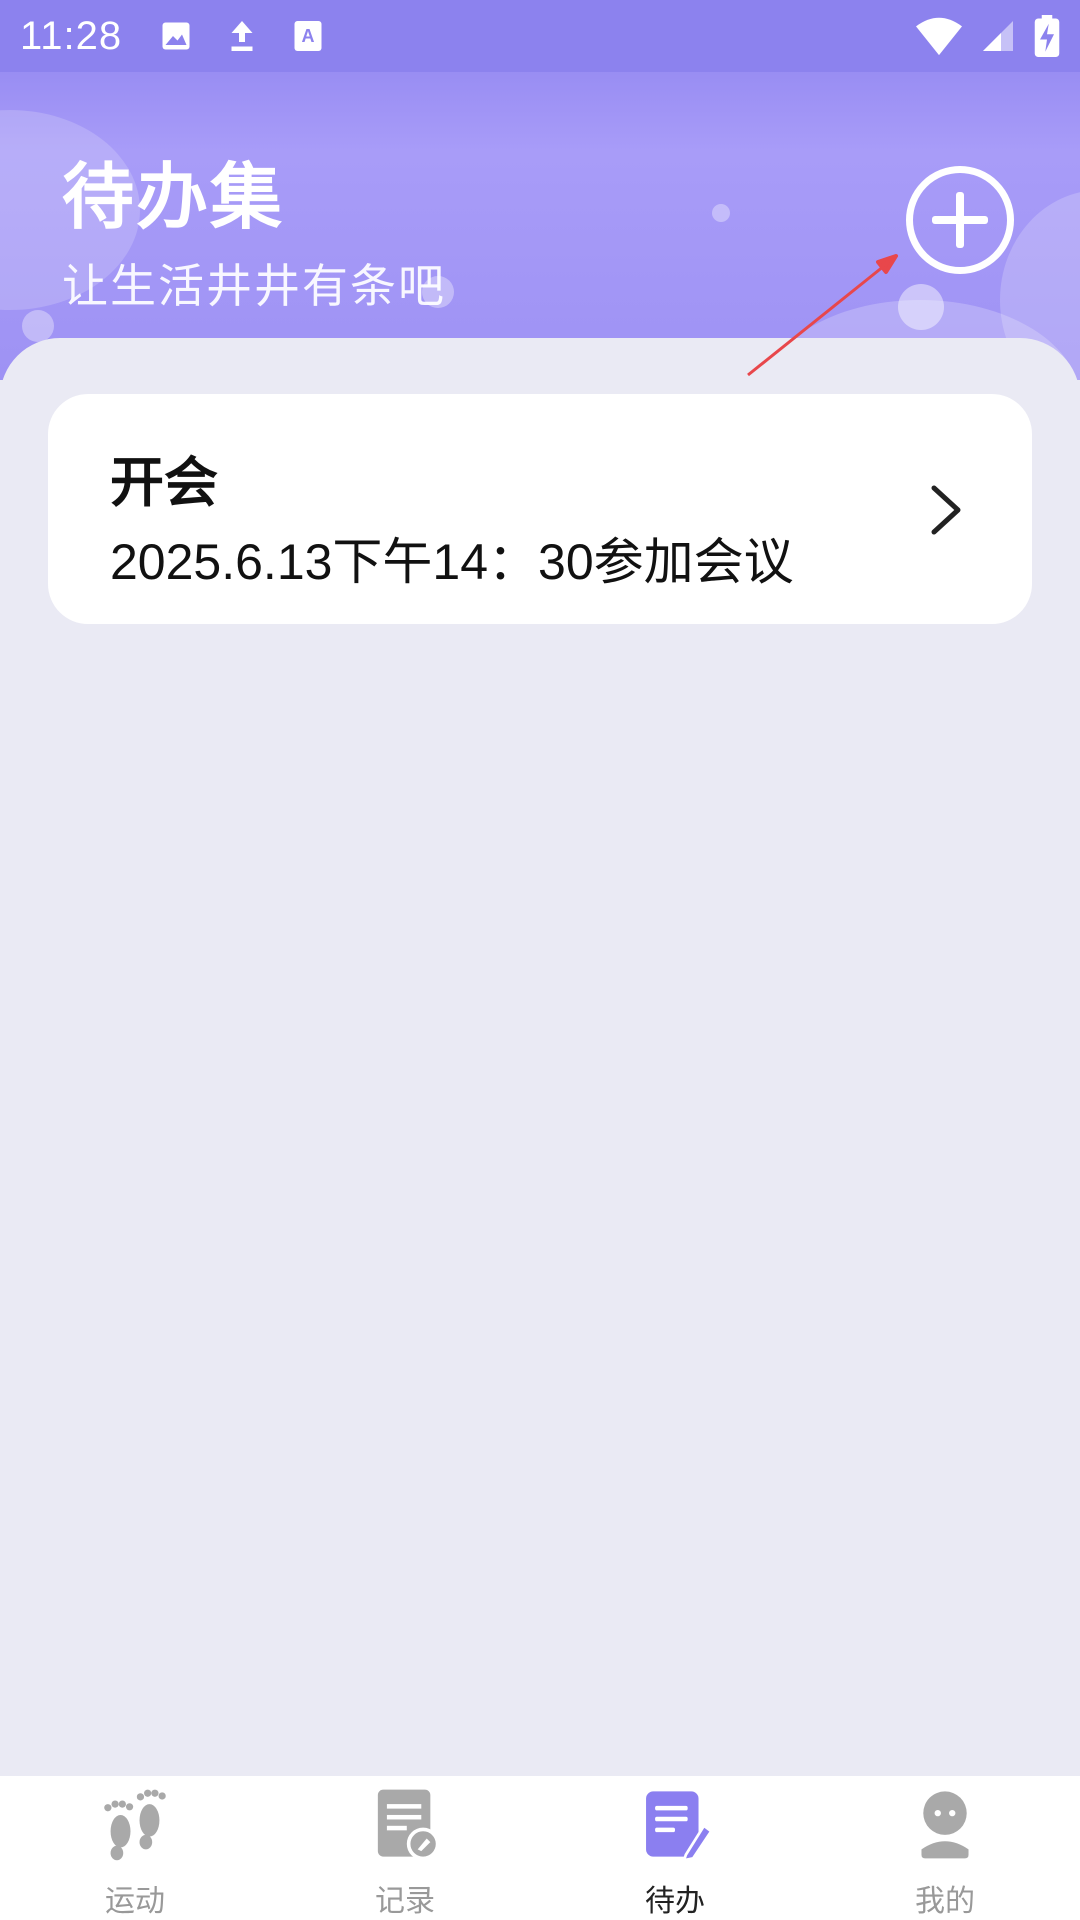  Describe the element at coordinates (164, 482) in the screenshot. I see `todo-title: 开会` at that location.